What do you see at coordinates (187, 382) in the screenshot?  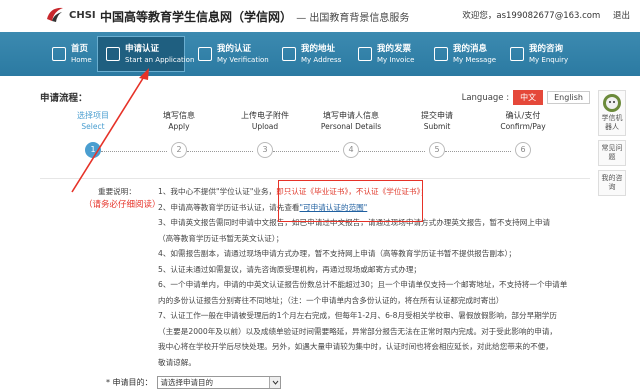 I see `purpose-select-value: 请选择申请目的` at bounding box center [187, 382].